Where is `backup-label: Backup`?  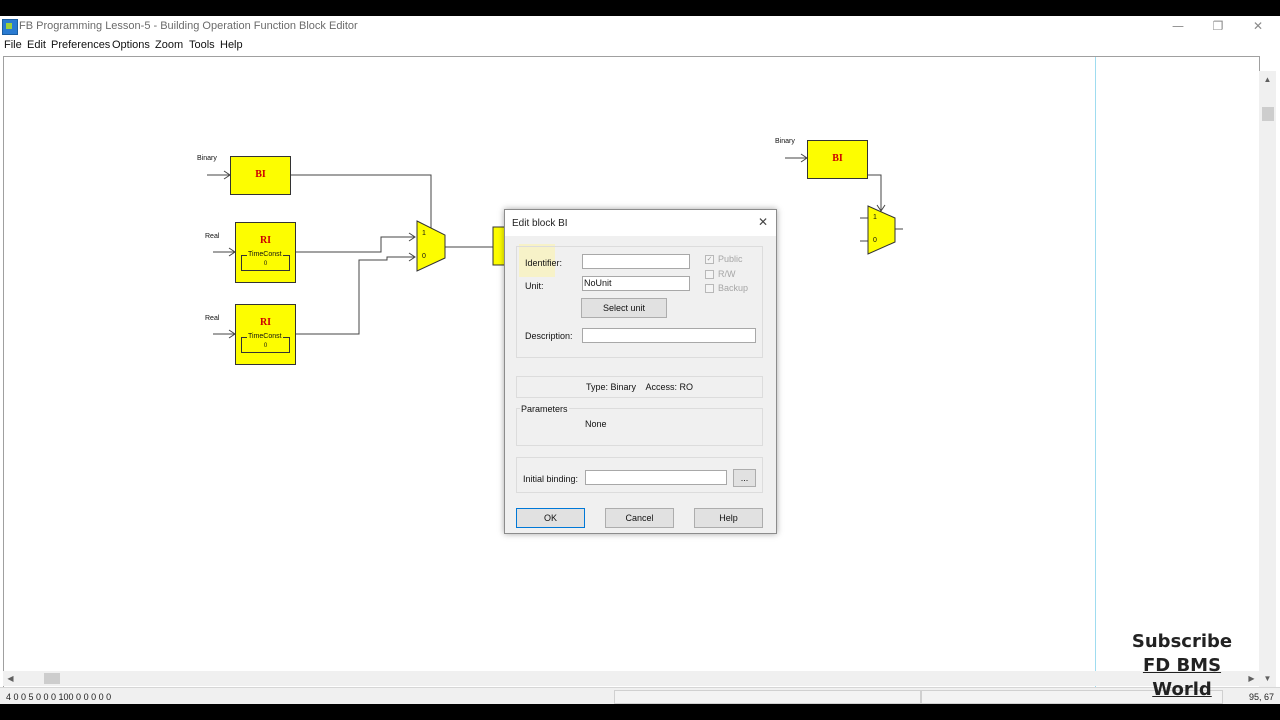 backup-label: Backup is located at coordinates (733, 288).